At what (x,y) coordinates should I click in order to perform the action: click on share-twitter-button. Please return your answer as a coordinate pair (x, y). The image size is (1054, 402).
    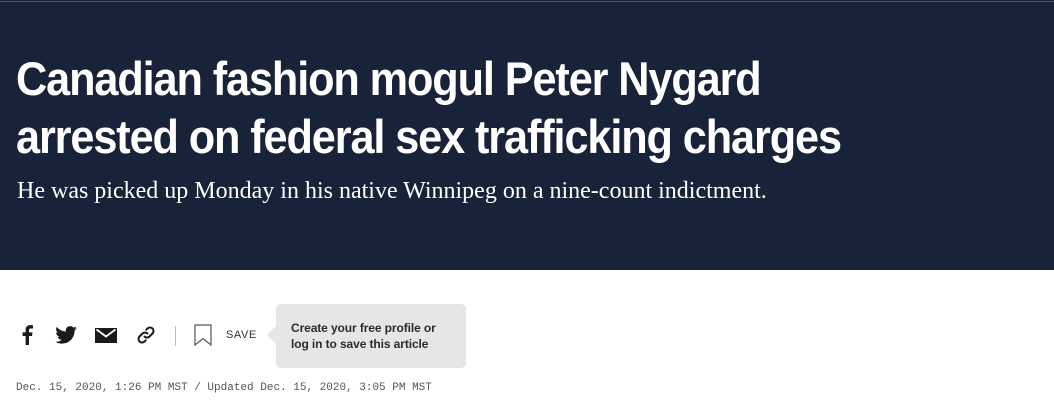
    Looking at the image, I should click on (66, 335).